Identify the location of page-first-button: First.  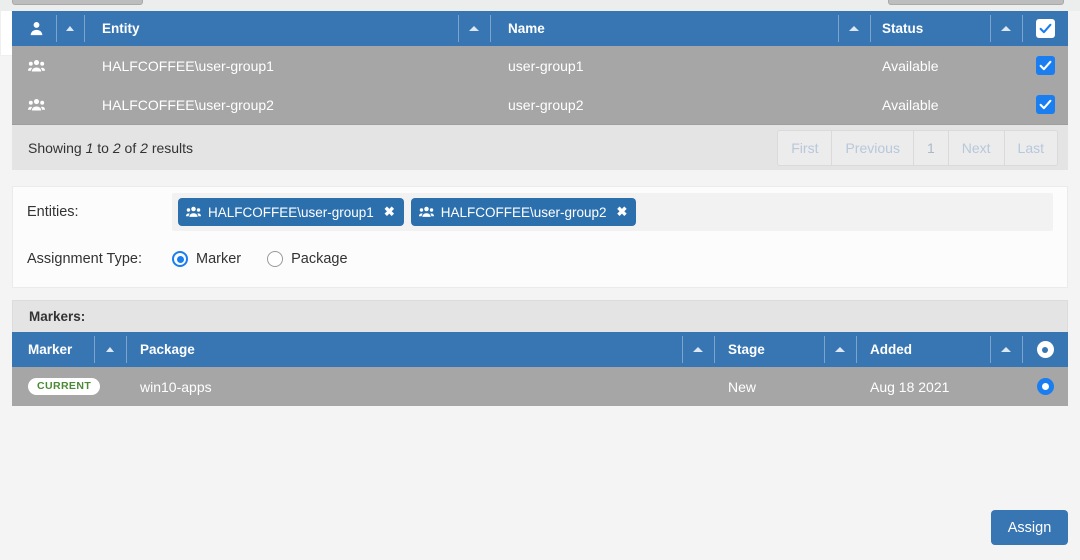
(804, 147).